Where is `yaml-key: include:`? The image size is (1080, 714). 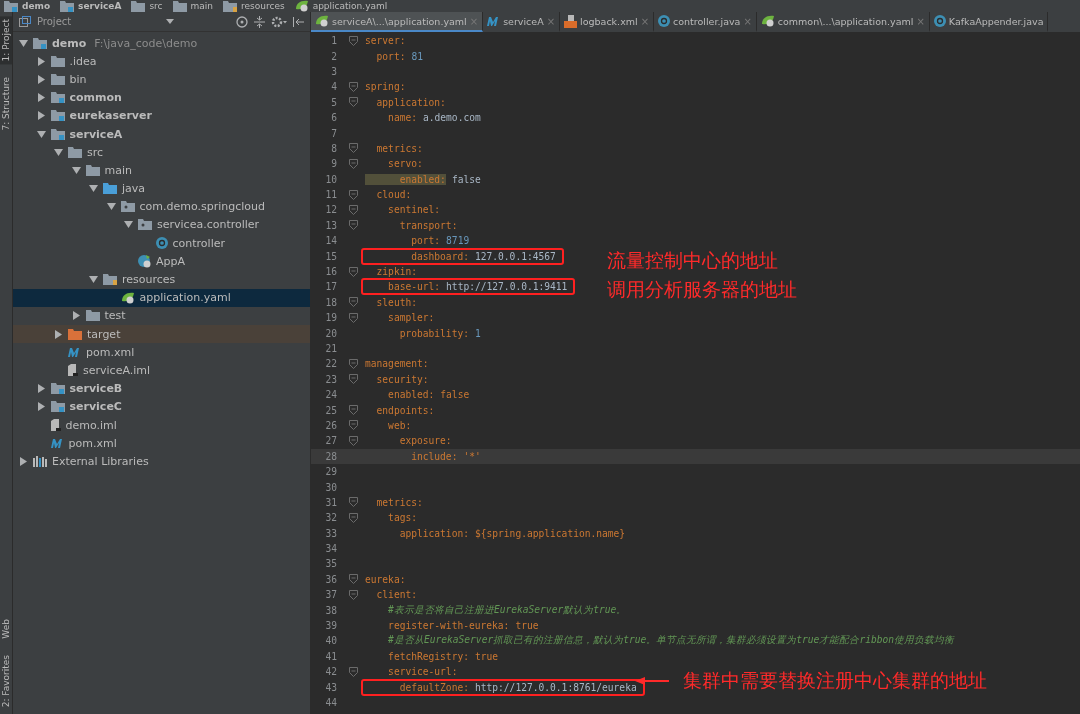
yaml-key: include: is located at coordinates (411, 456).